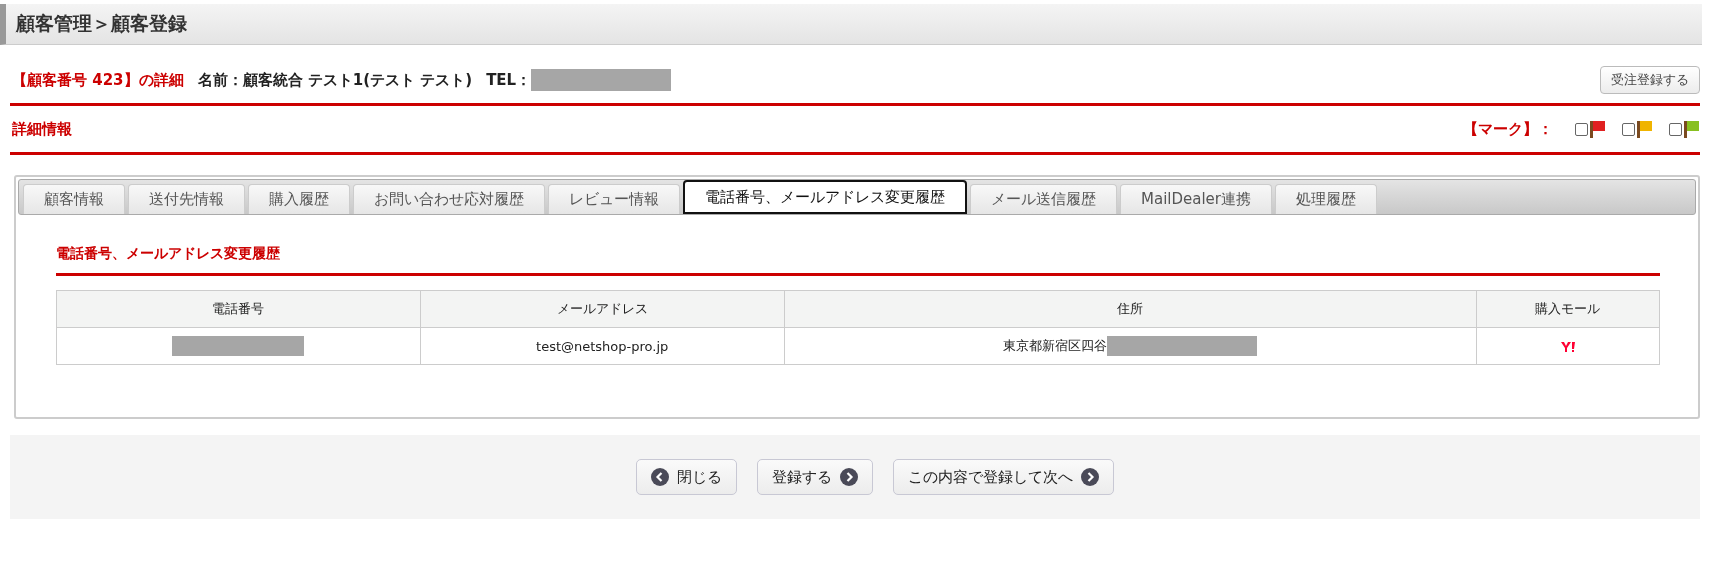 The height and width of the screenshot is (573, 1710). Describe the element at coordinates (686, 477) in the screenshot. I see `footer-button: 閉じる` at that location.